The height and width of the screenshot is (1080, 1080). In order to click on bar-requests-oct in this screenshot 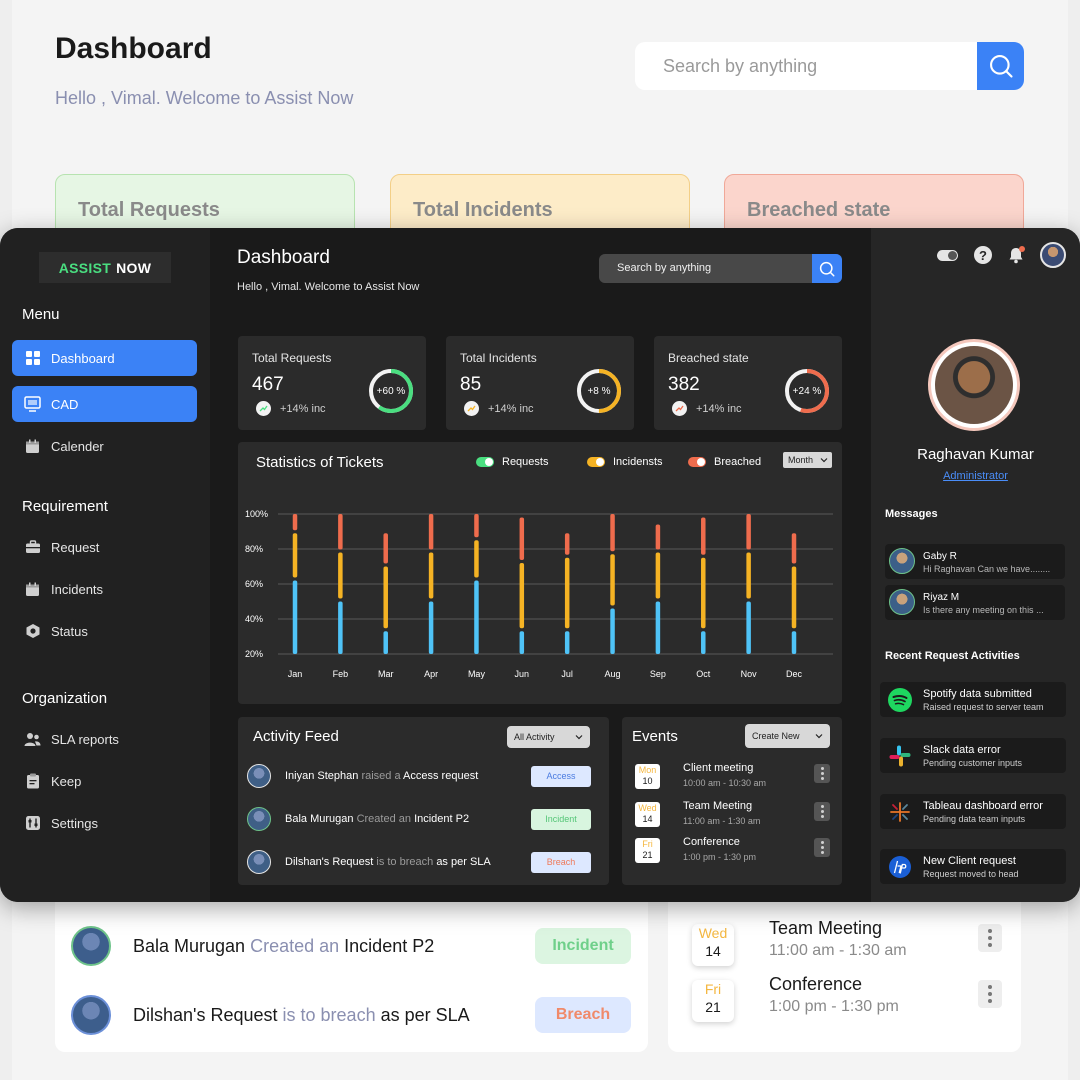, I will do `click(703, 642)`.